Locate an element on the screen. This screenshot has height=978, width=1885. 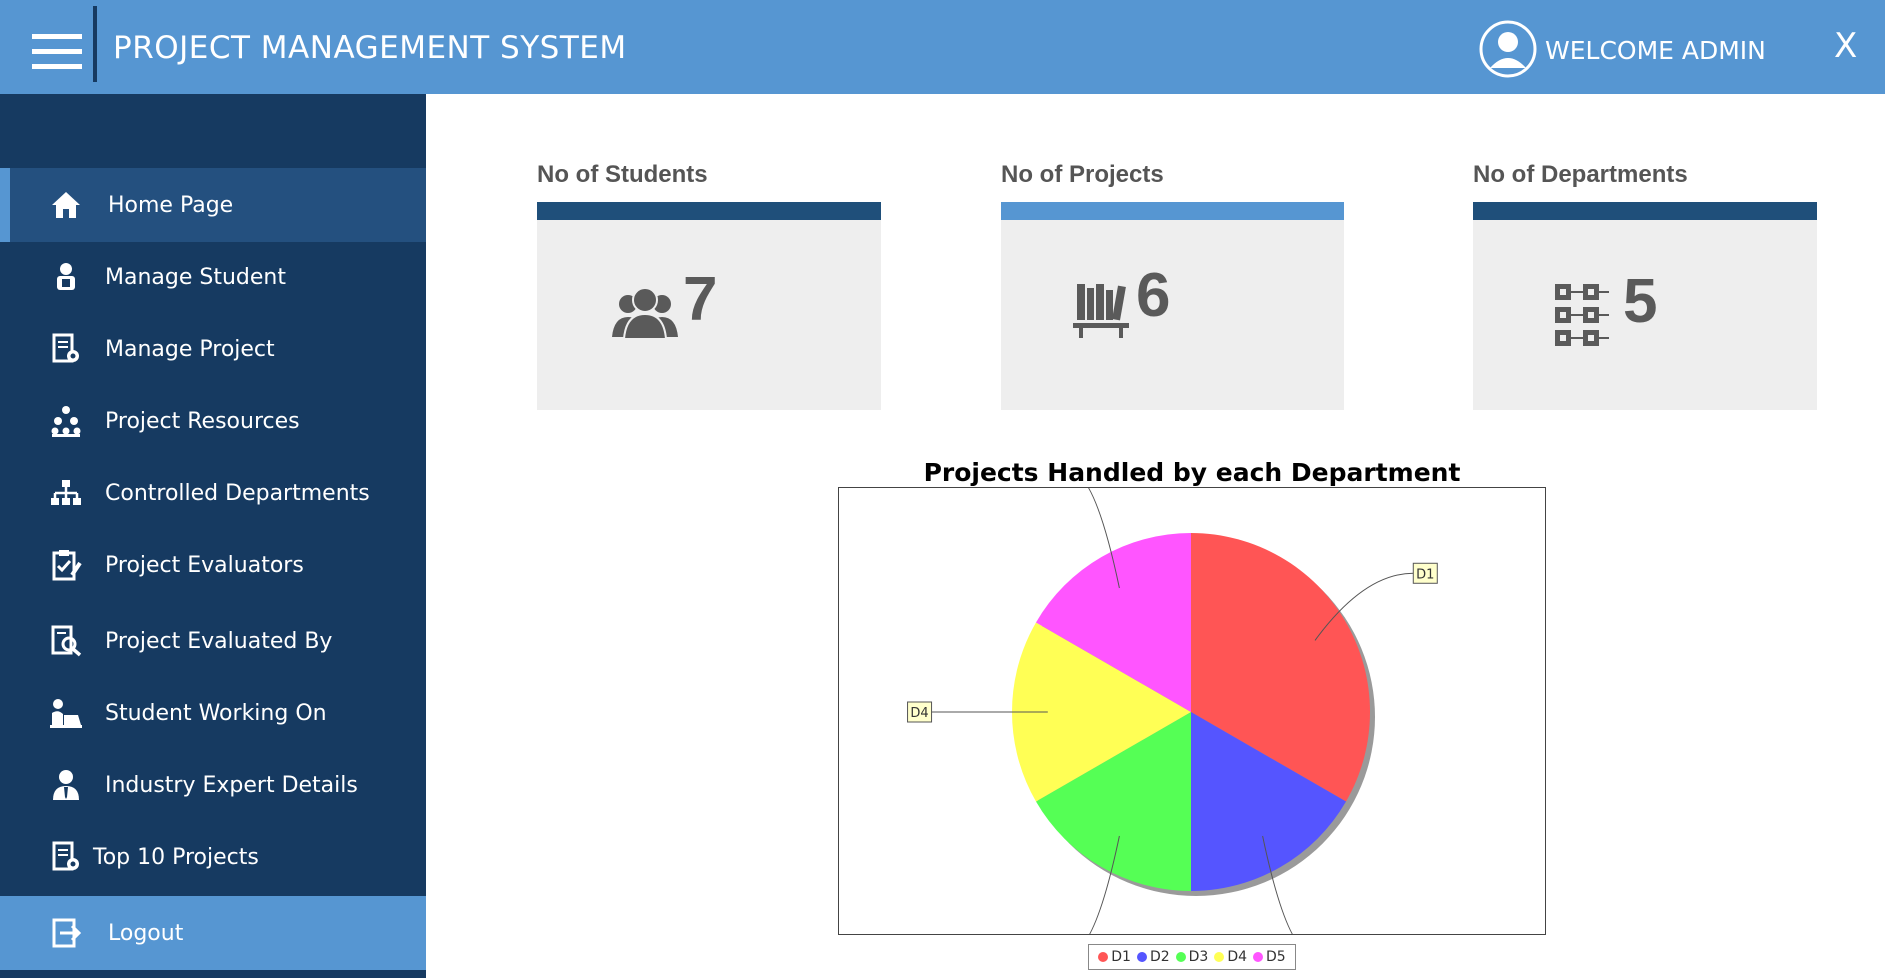
sidebar-item-label: Project Evaluated By is located at coordinates (219, 641).